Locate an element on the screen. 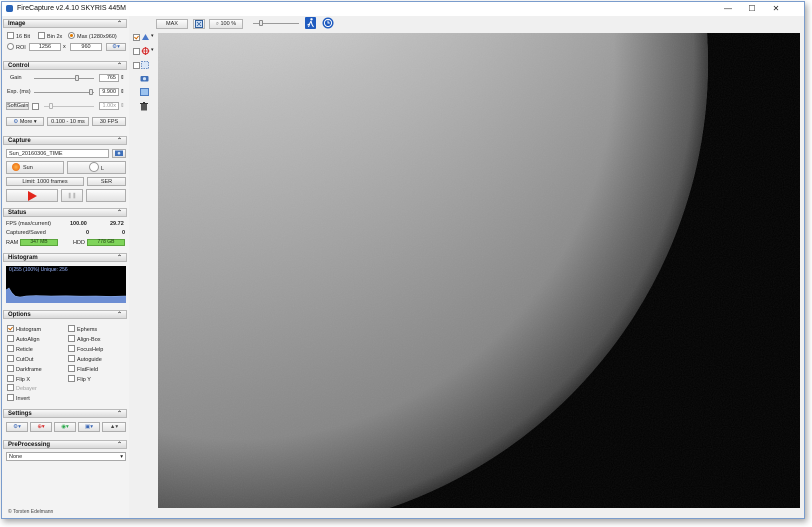 This screenshot has width=812, height=527. option-invert: Invert is located at coordinates (18, 398).